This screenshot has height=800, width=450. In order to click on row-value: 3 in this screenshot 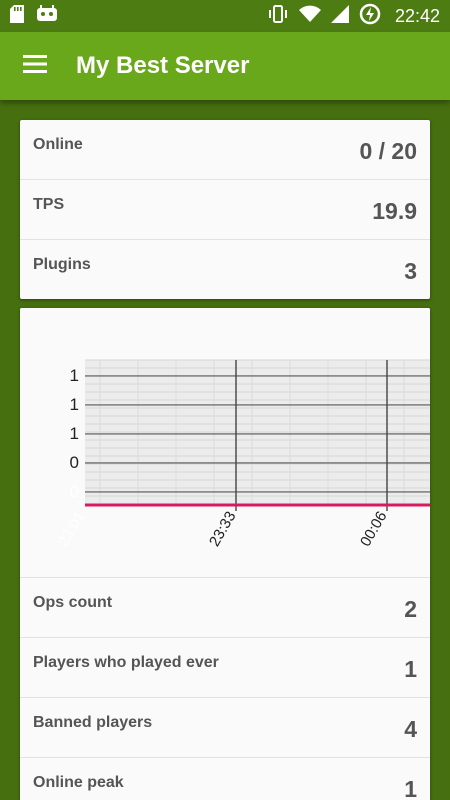, I will do `click(410, 271)`.